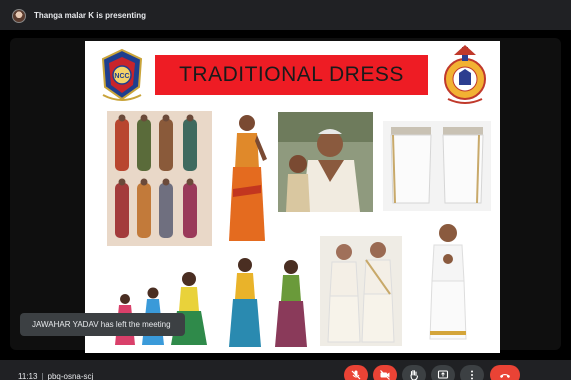 The image size is (571, 380). I want to click on mic-toggle-button, so click(356, 372).